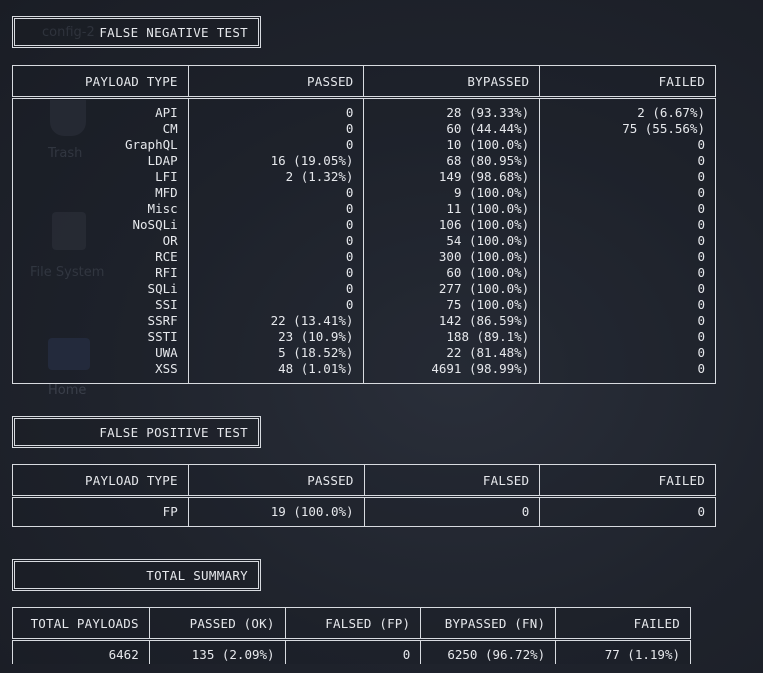  What do you see at coordinates (451, 193) in the screenshot?
I see `table-cell: 9 (100.0%)` at bounding box center [451, 193].